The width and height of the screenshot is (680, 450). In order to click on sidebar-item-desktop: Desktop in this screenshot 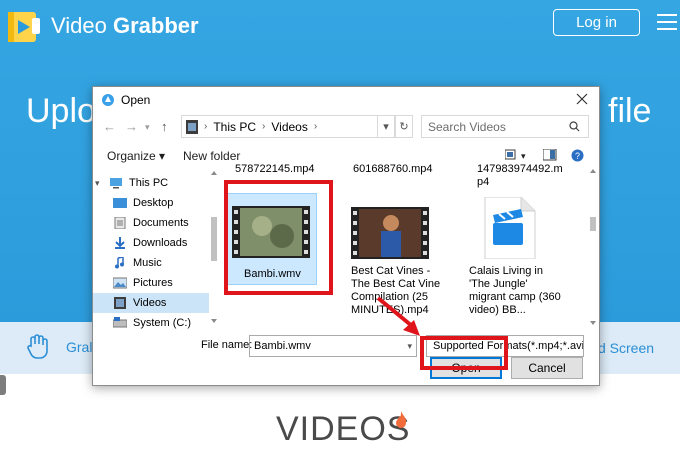, I will do `click(162, 203)`.